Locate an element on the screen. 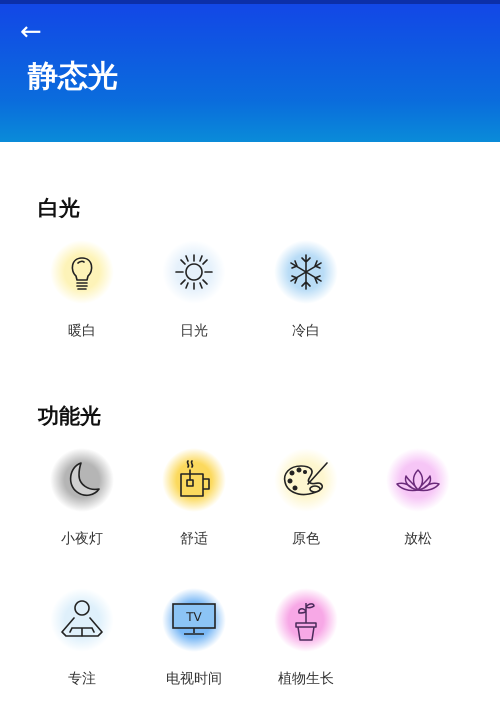 The image size is (500, 711). mode-label: 电视时间 is located at coordinates (194, 679).